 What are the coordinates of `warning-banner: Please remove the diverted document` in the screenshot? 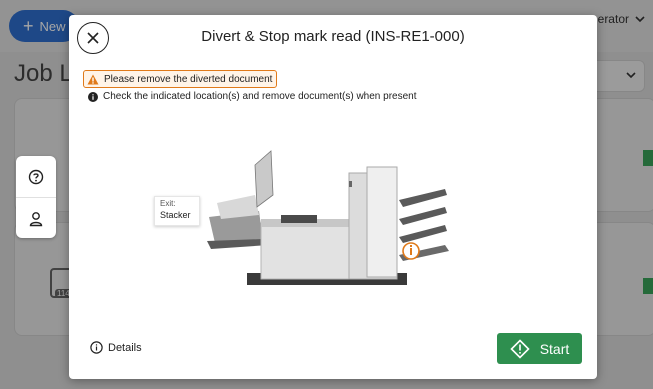 It's located at (180, 79).